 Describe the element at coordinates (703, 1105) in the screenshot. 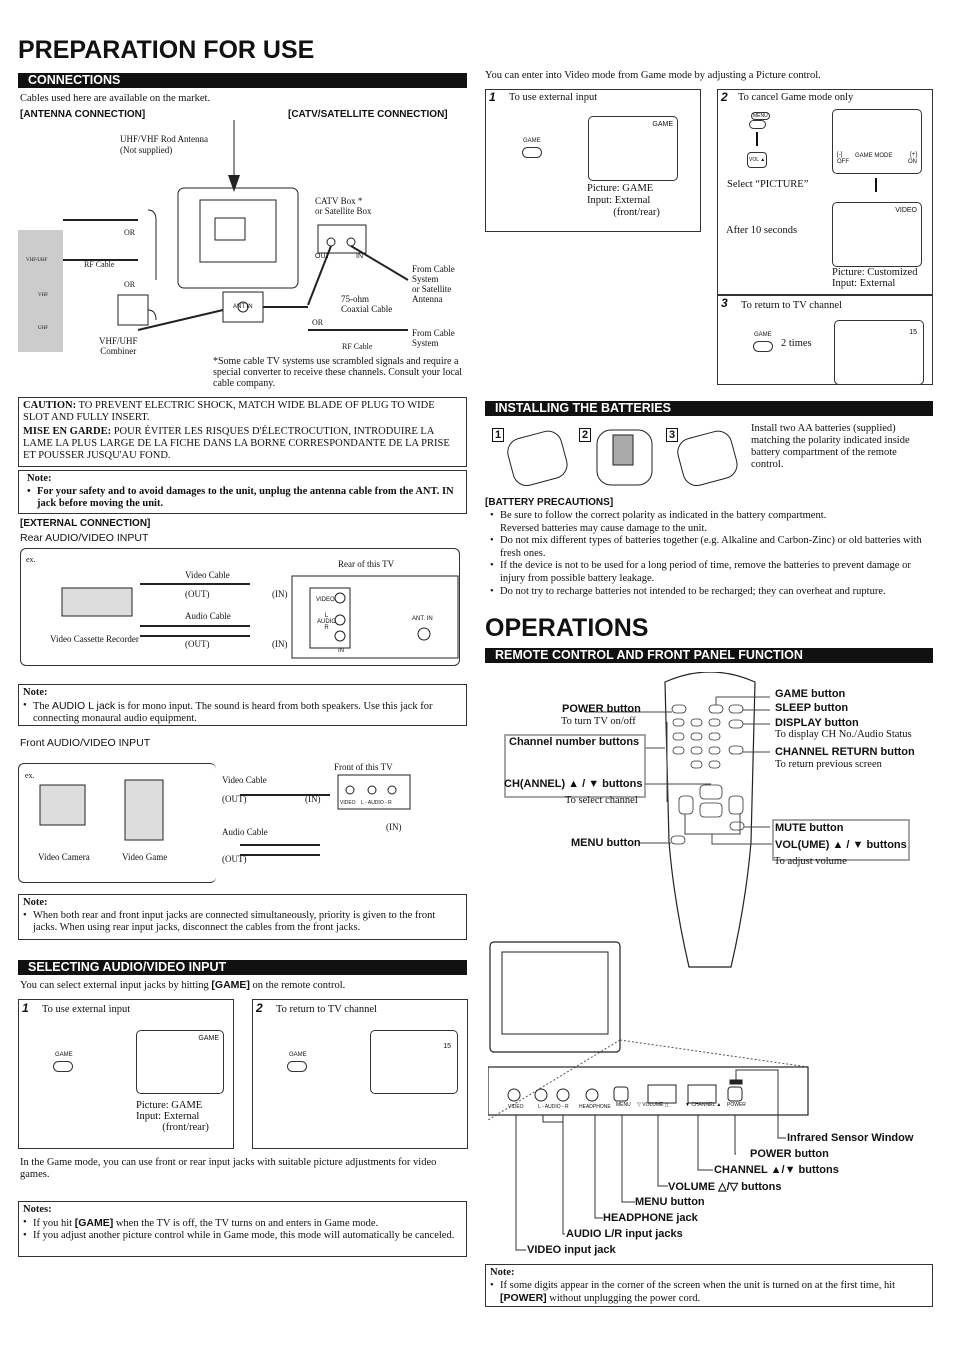

I see `panel-channel-label: ▼ CHANNEL ▲` at that location.